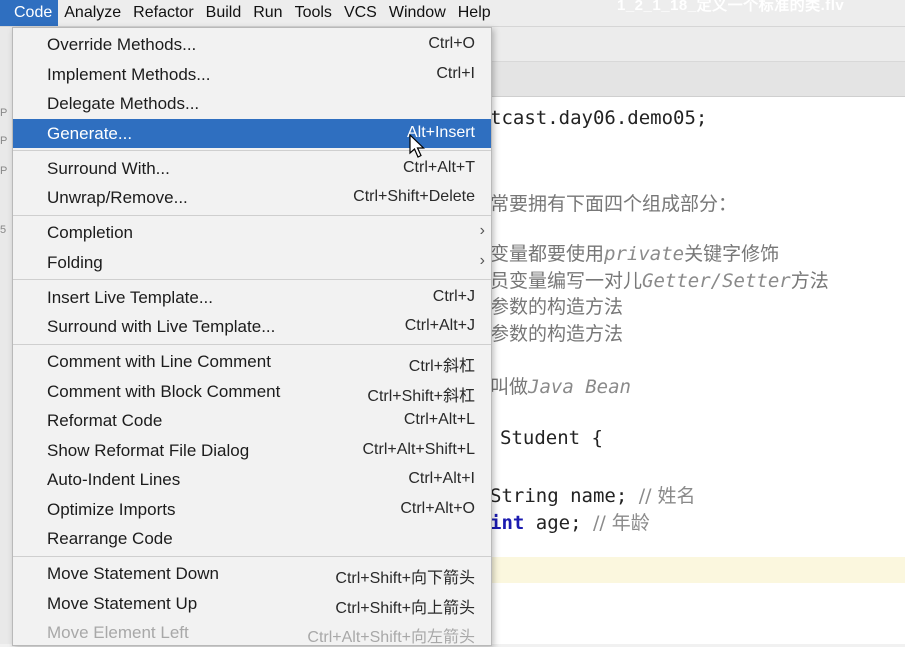 The width and height of the screenshot is (905, 647). I want to click on window-title-fragment: 1_2_1_18_定义一个标准的类.flv, so click(731, 7).